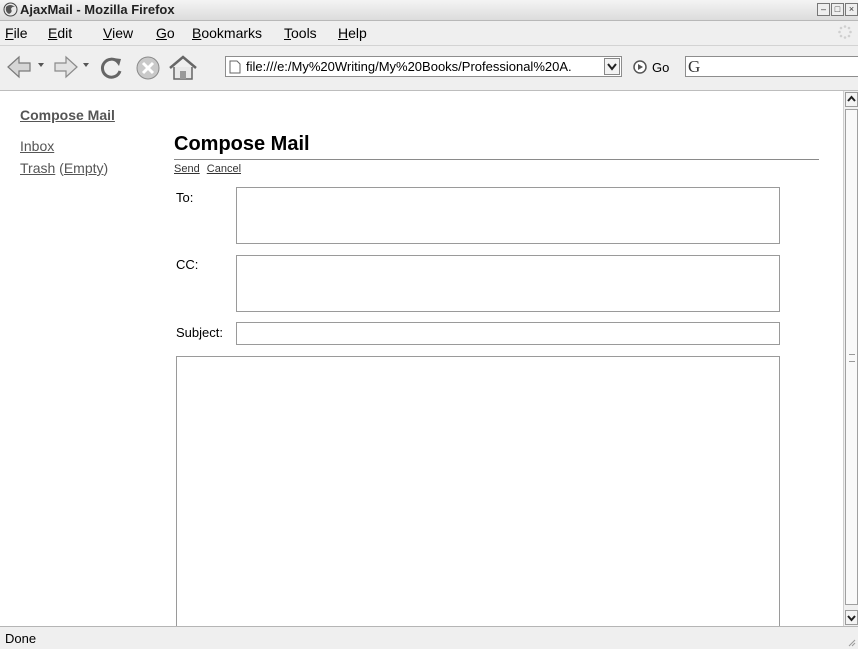 The width and height of the screenshot is (858, 649). I want to click on inbox-link: Inbox, so click(37, 146).